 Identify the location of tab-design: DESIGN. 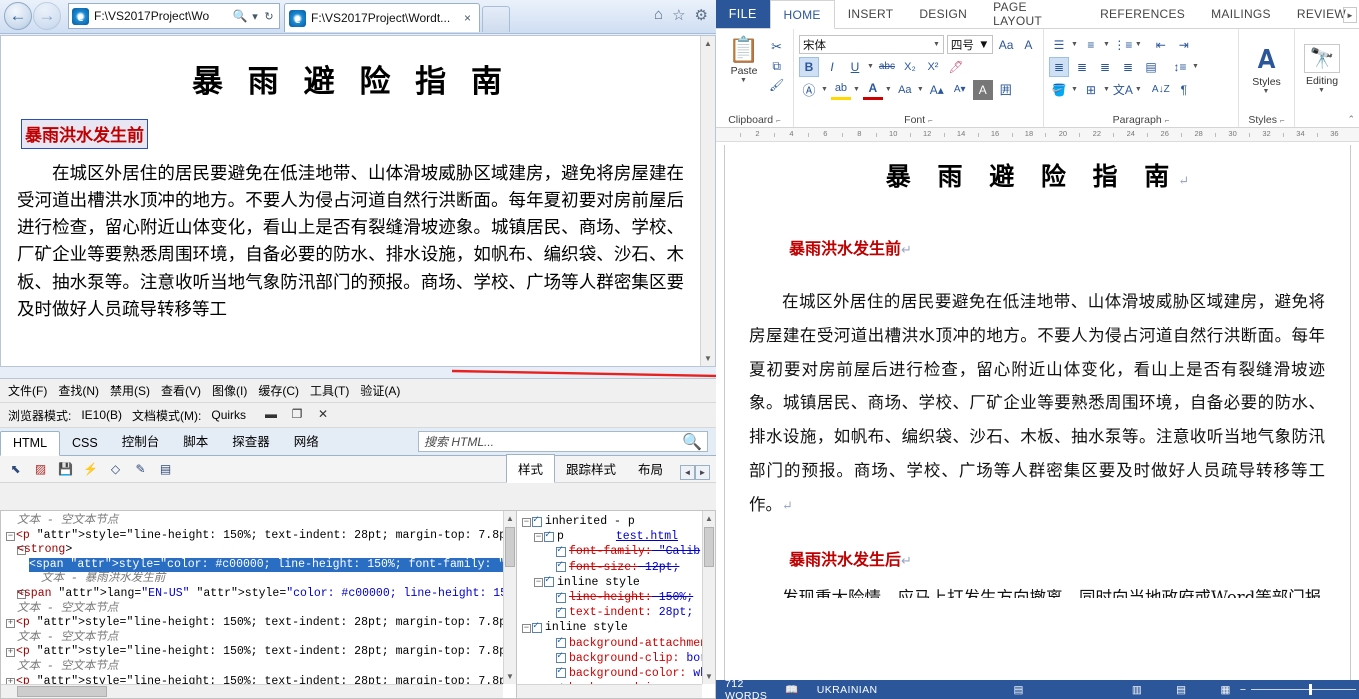
(943, 14).